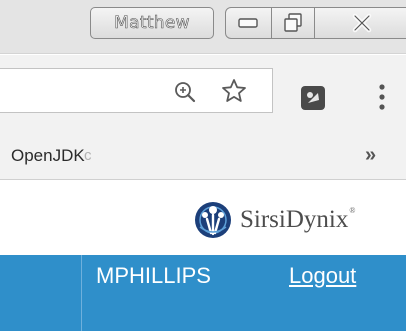 The height and width of the screenshot is (331, 406). What do you see at coordinates (370, 155) in the screenshot?
I see `bookmarks-overflow-button: »` at bounding box center [370, 155].